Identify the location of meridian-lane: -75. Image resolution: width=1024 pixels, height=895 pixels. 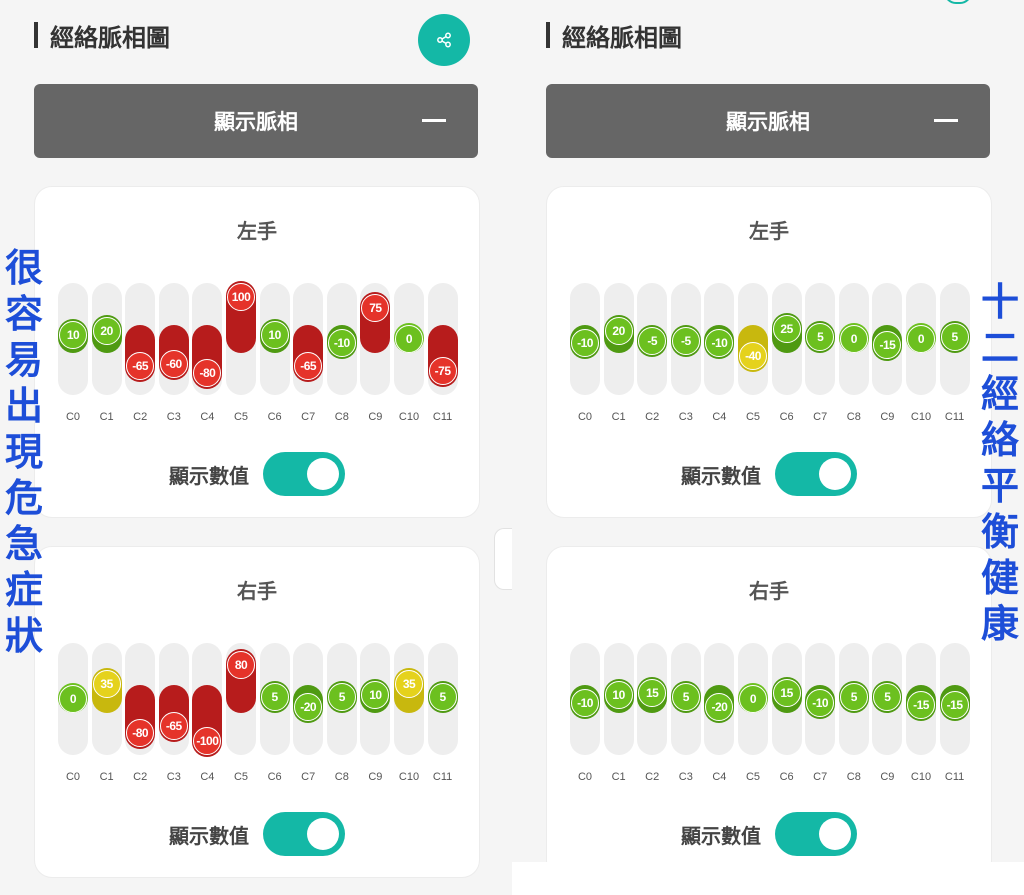
(442, 339).